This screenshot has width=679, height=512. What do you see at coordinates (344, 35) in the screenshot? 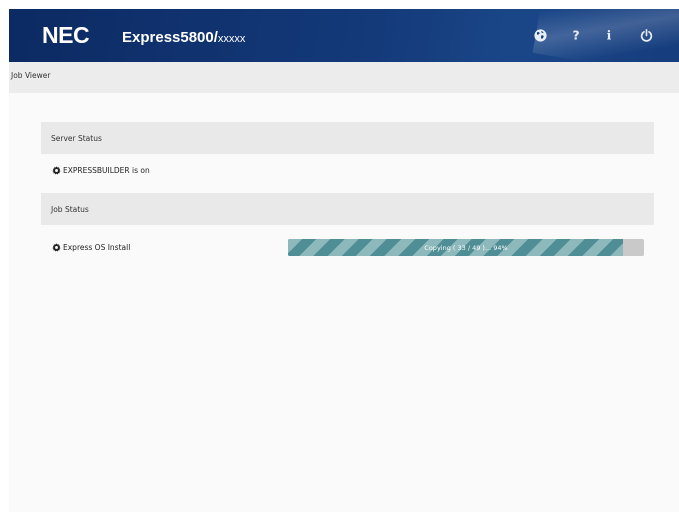
I see `header-bar: NEC Express5800/xxxxx ? i` at bounding box center [344, 35].